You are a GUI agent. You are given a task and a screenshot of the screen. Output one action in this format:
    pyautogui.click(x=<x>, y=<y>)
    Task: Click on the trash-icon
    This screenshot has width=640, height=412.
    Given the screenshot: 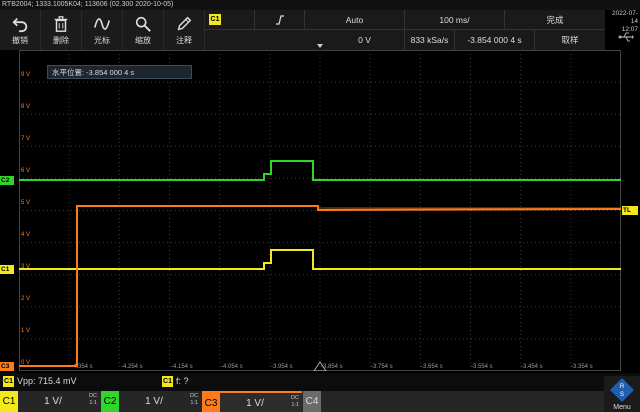 What is the action you would take?
    pyautogui.click(x=61, y=23)
    